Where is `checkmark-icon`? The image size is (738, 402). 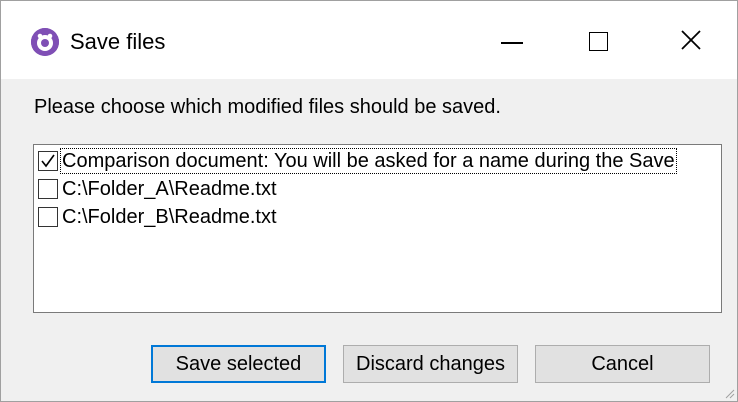
checkmark-icon is located at coordinates (48, 161).